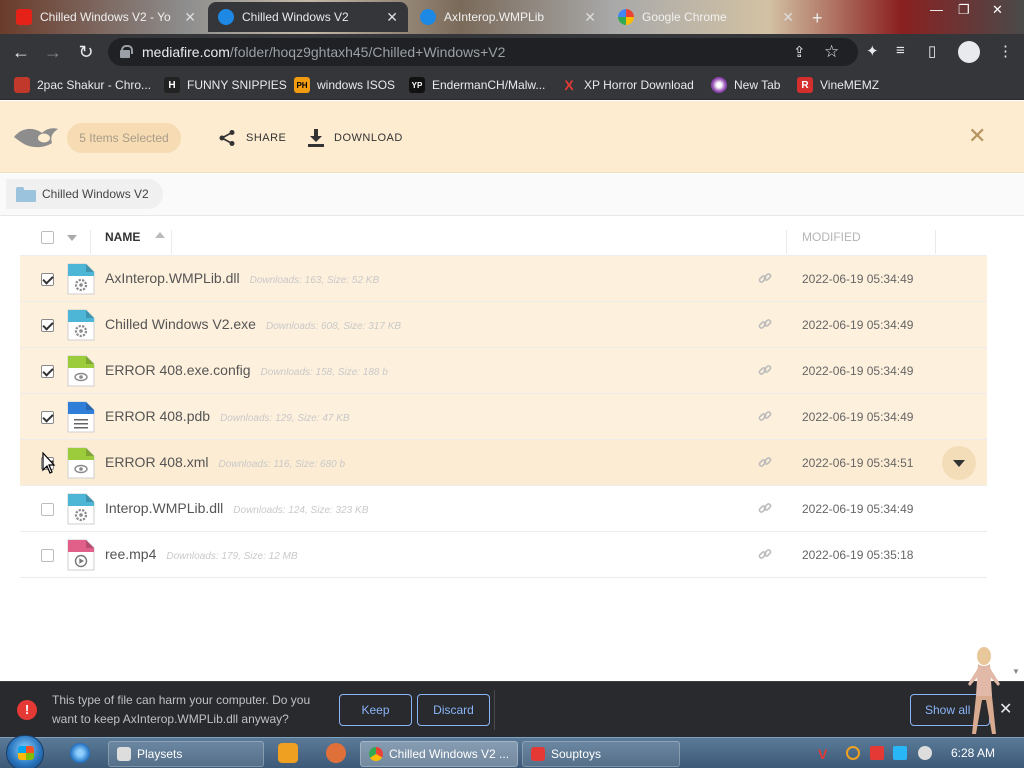  Describe the element at coordinates (130, 554) in the screenshot. I see `file-name: ree.mp4` at that location.